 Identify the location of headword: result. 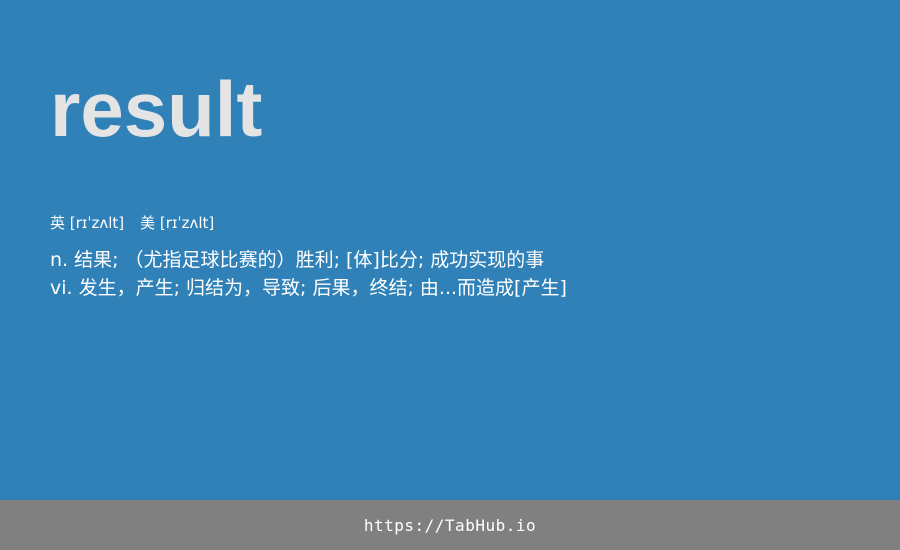
(156, 109).